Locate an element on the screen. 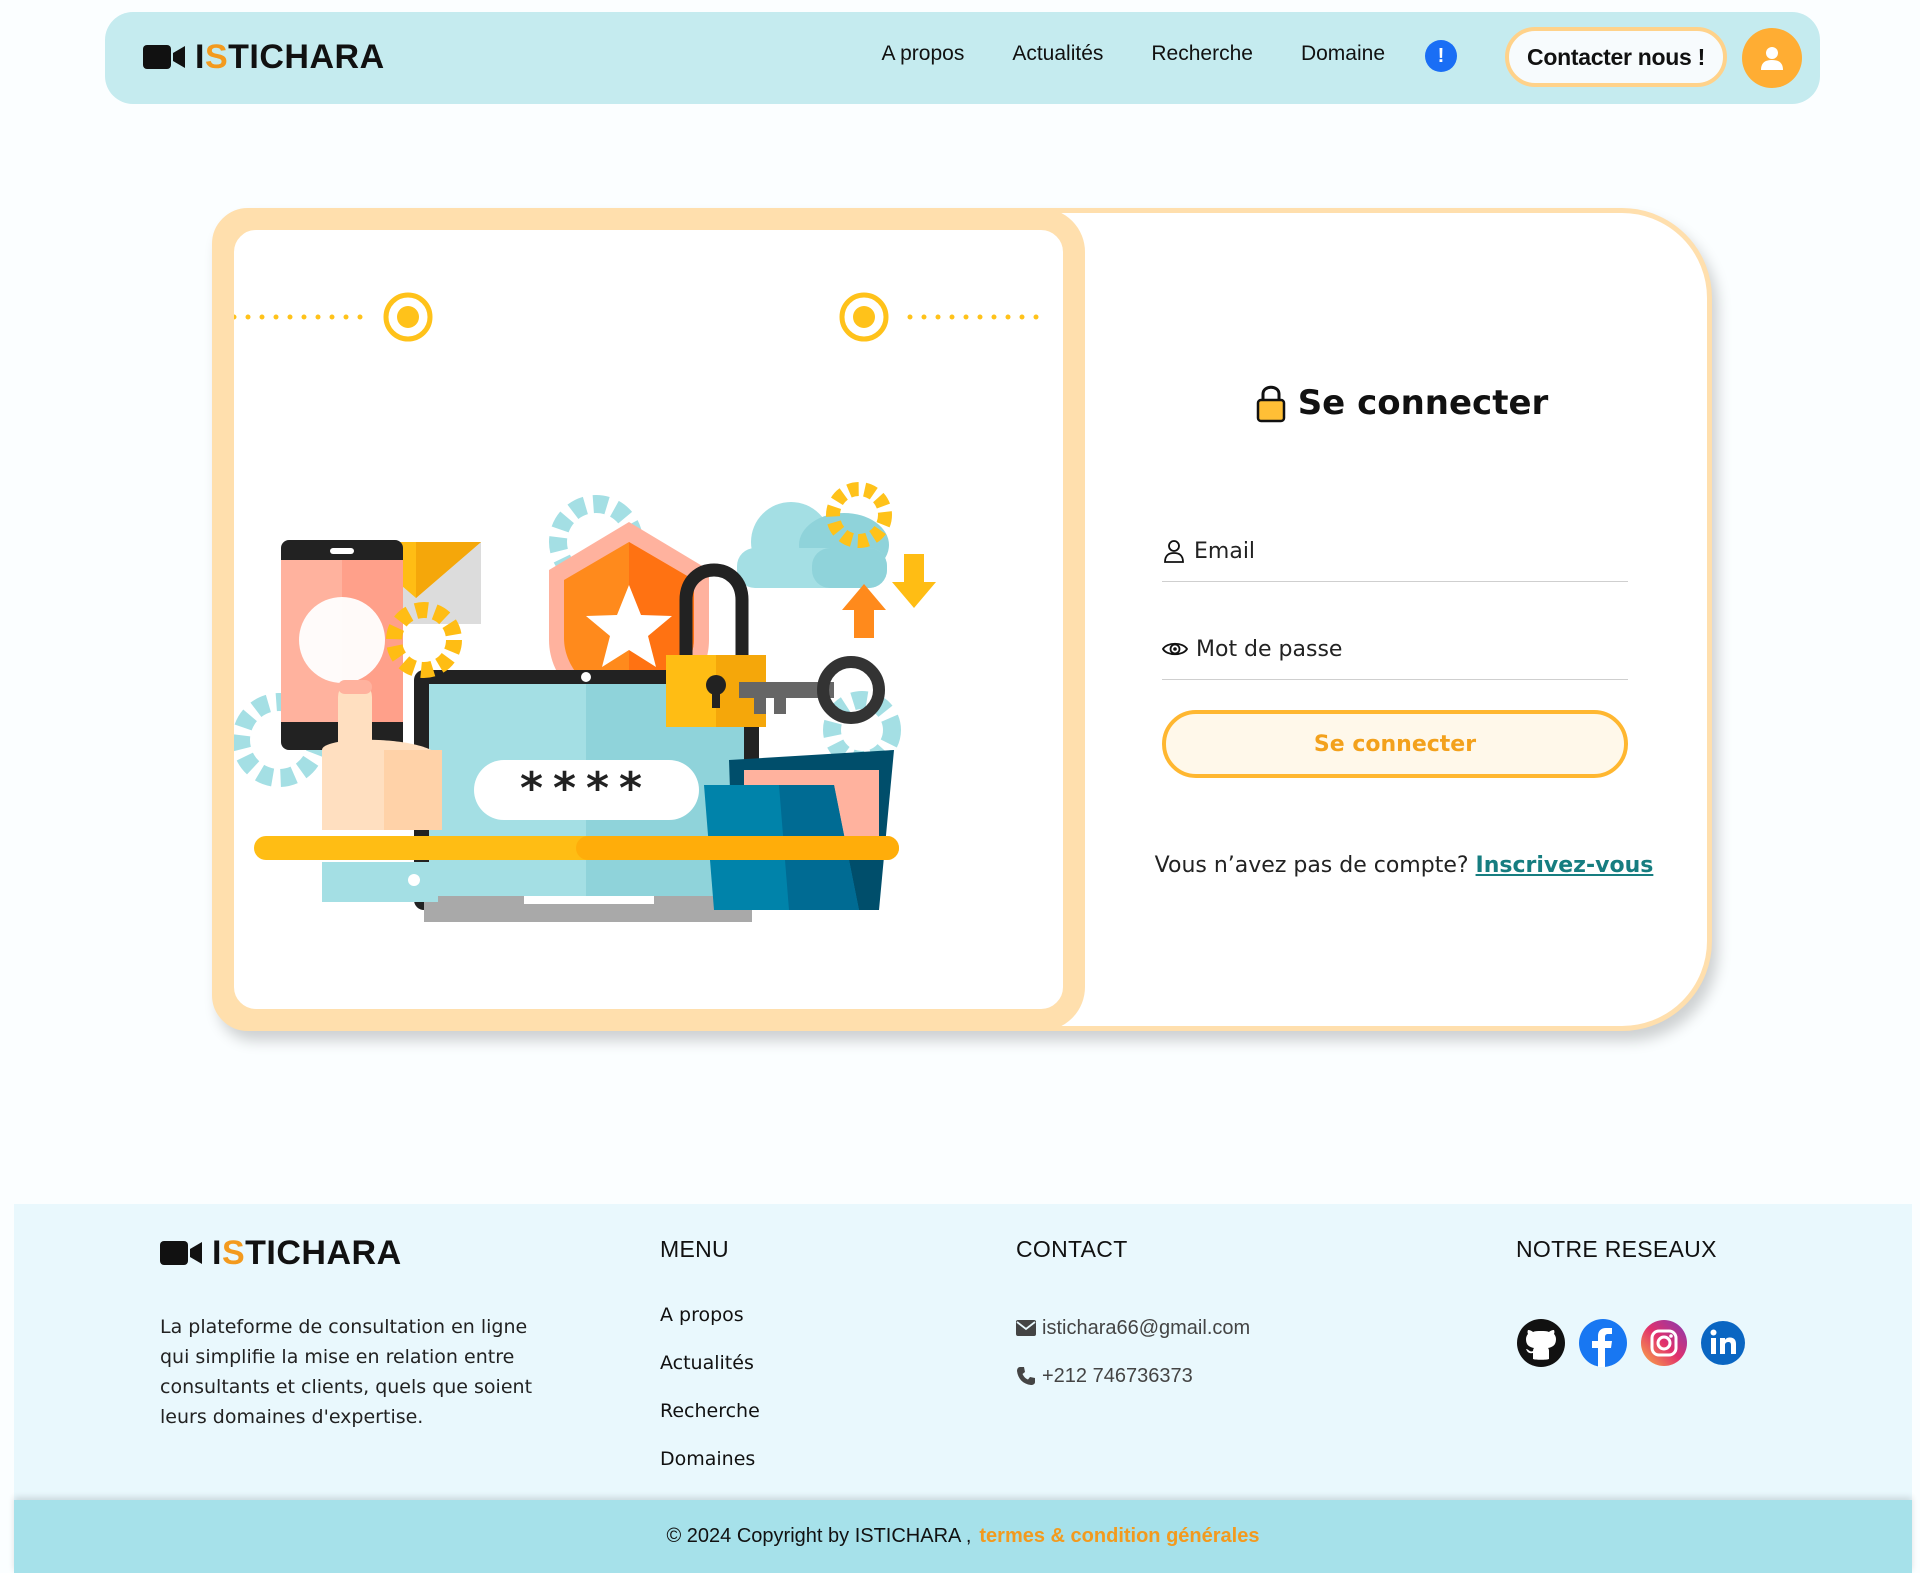  instagram-icon is located at coordinates (1664, 1343).